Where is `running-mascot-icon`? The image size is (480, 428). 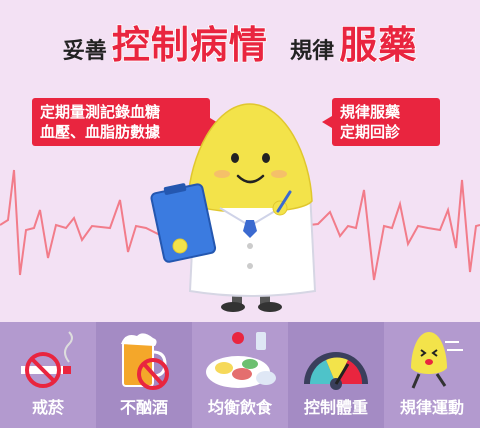
running-mascot-icon is located at coordinates (437, 360).